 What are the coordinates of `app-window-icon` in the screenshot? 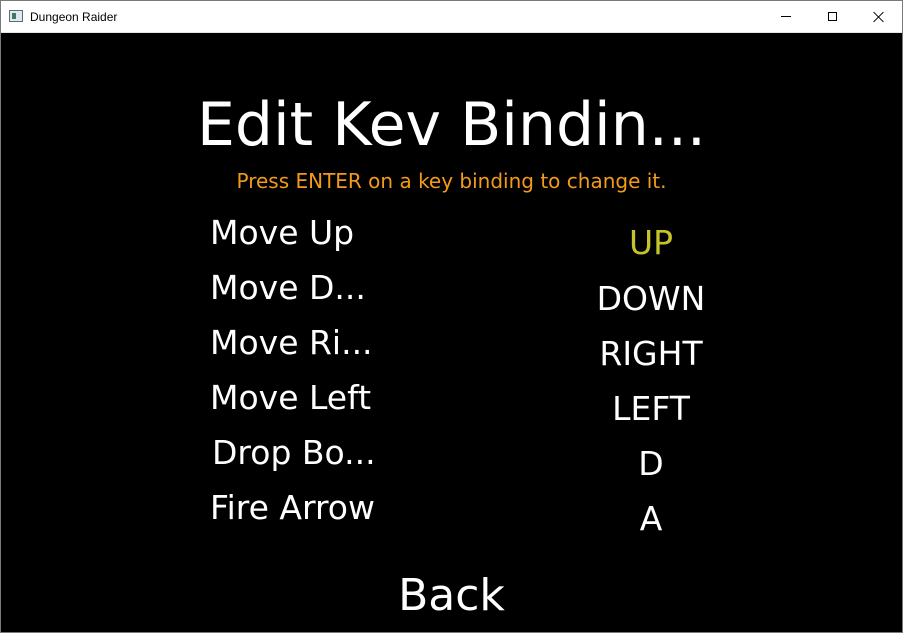 It's located at (16, 16).